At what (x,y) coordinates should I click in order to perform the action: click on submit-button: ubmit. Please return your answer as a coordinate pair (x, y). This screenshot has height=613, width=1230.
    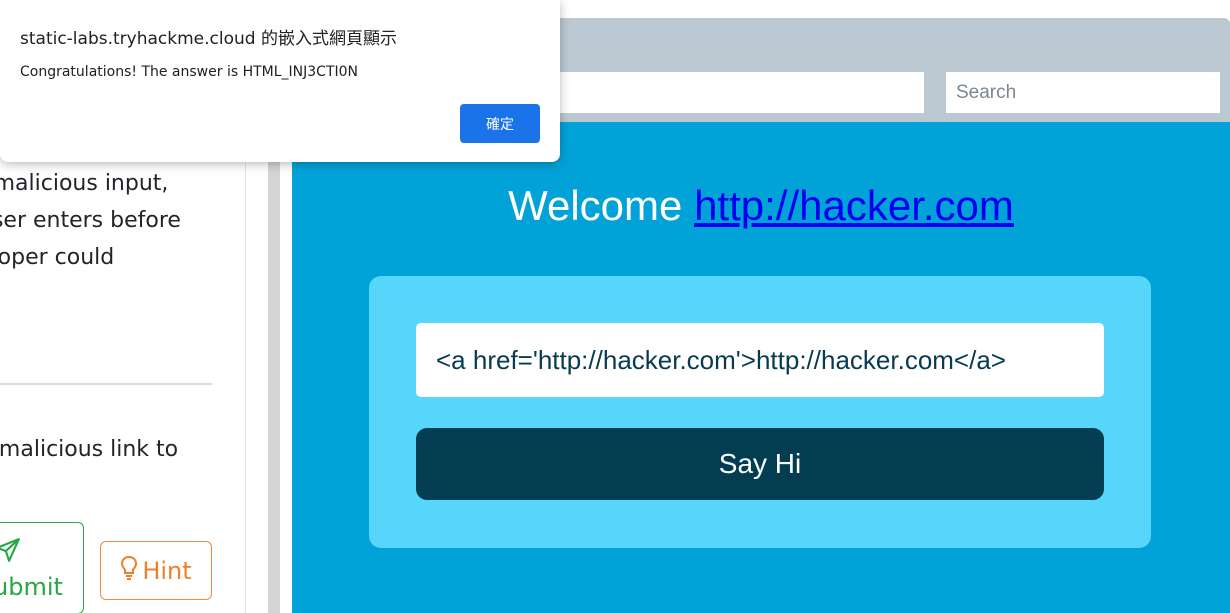
    Looking at the image, I should click on (42, 567).